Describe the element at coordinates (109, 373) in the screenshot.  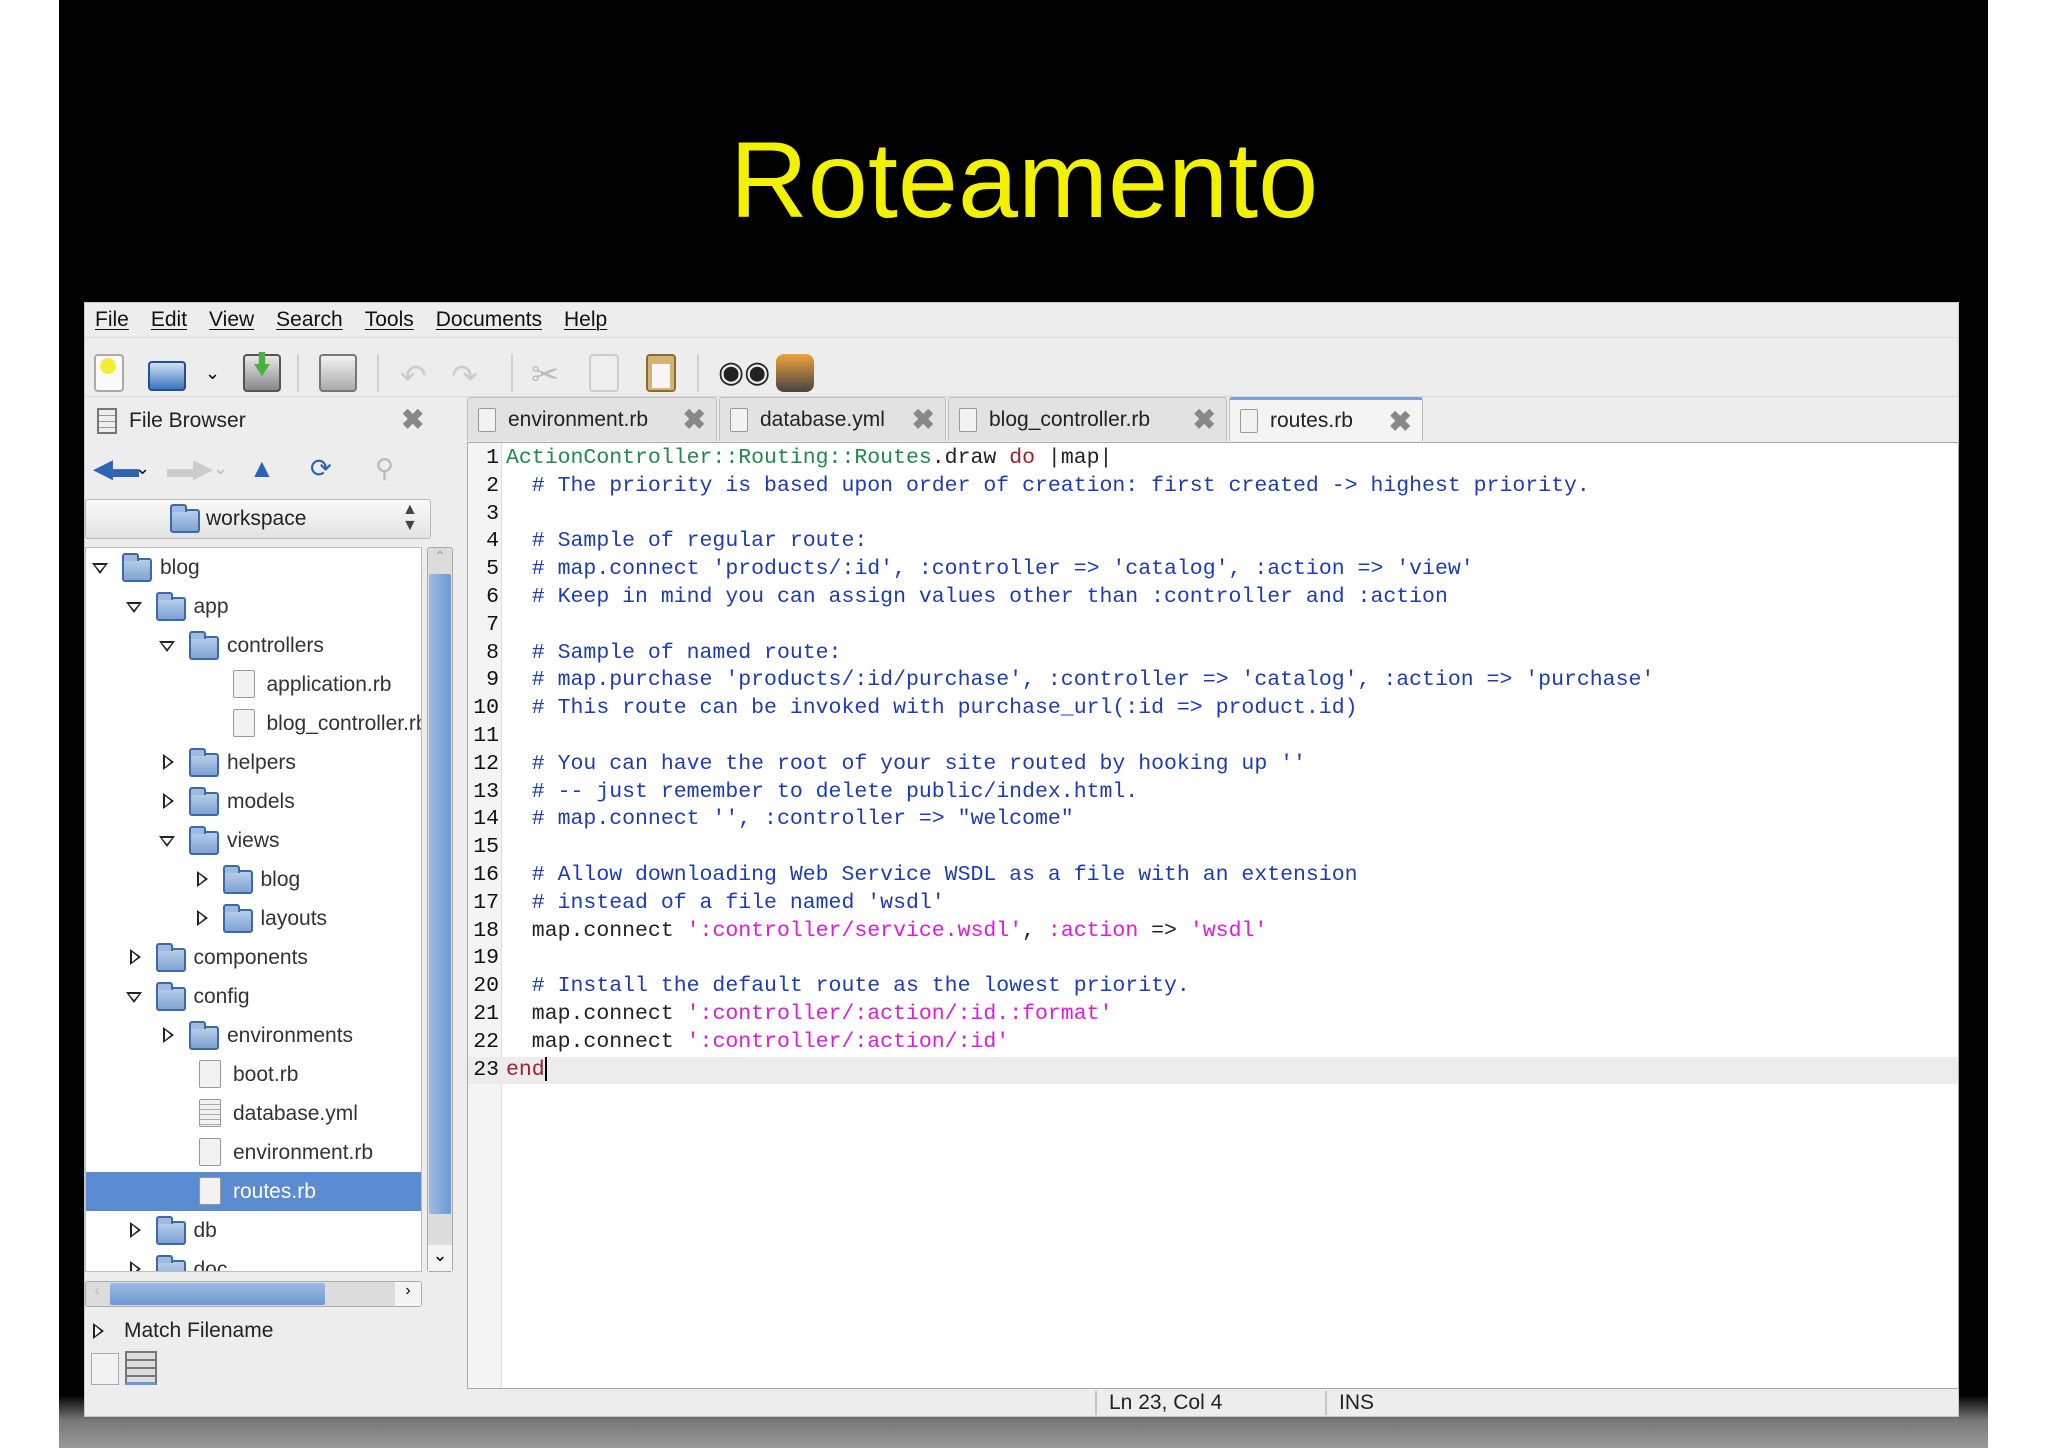
I see `new-document-icon` at that location.